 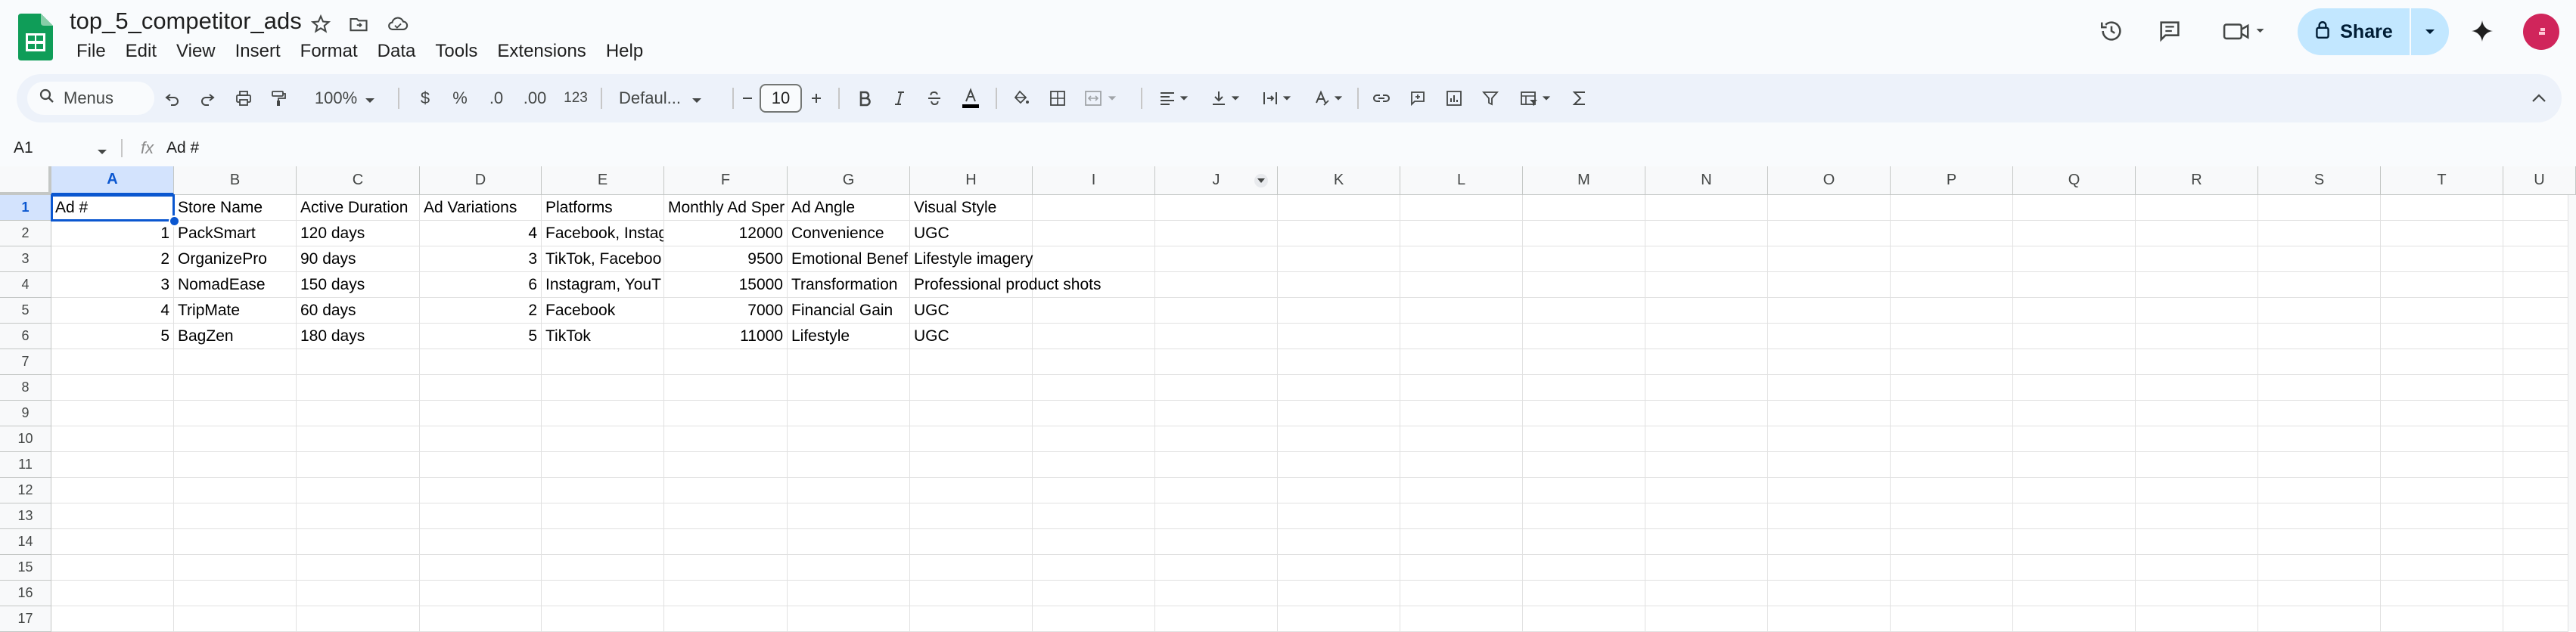 What do you see at coordinates (603, 311) in the screenshot?
I see `cell-e5: Facebook` at bounding box center [603, 311].